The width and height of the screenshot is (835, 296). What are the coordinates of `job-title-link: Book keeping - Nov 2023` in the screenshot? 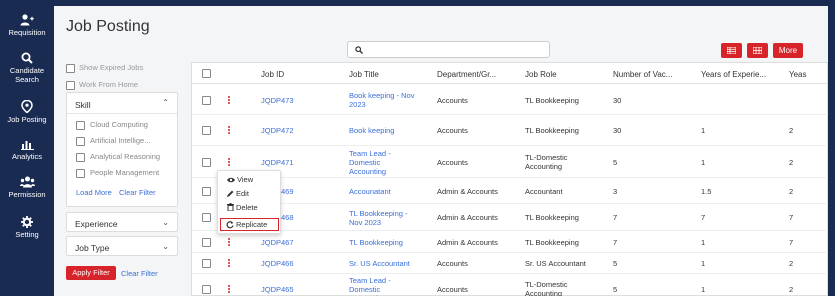 It's located at (381, 100).